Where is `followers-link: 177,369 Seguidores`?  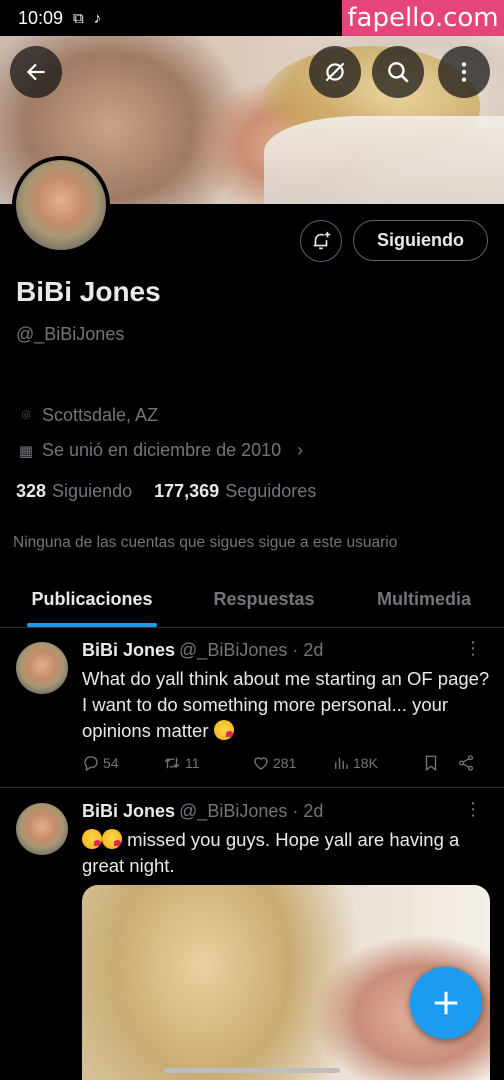
followers-link: 177,369 Seguidores is located at coordinates (235, 491).